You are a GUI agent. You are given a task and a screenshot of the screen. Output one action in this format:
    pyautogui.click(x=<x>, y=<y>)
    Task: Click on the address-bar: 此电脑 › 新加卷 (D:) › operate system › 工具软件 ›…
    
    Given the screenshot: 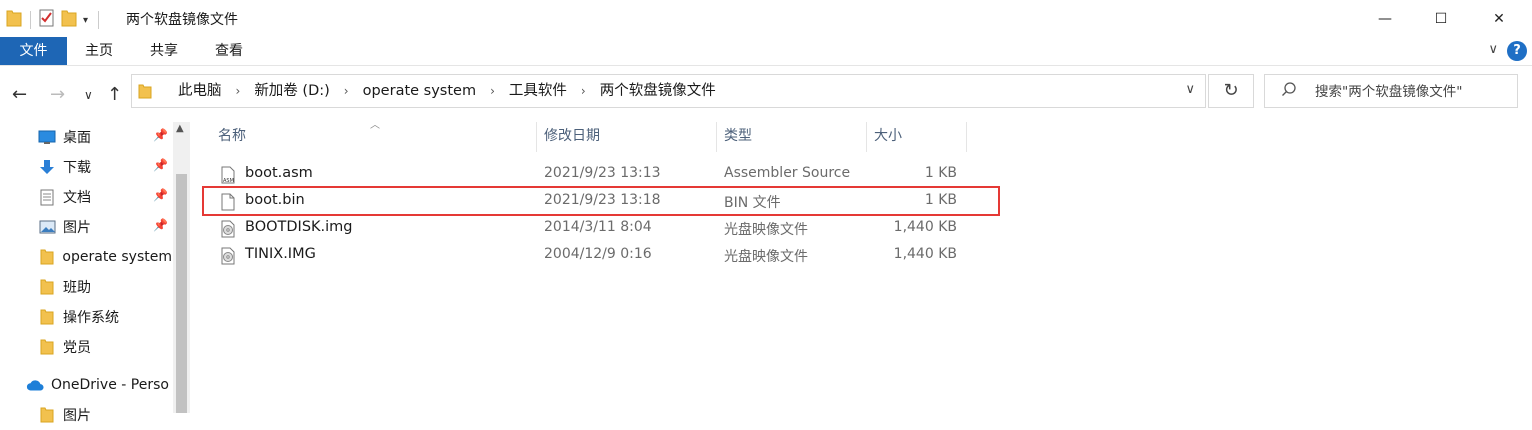 What is the action you would take?
    pyautogui.click(x=668, y=91)
    